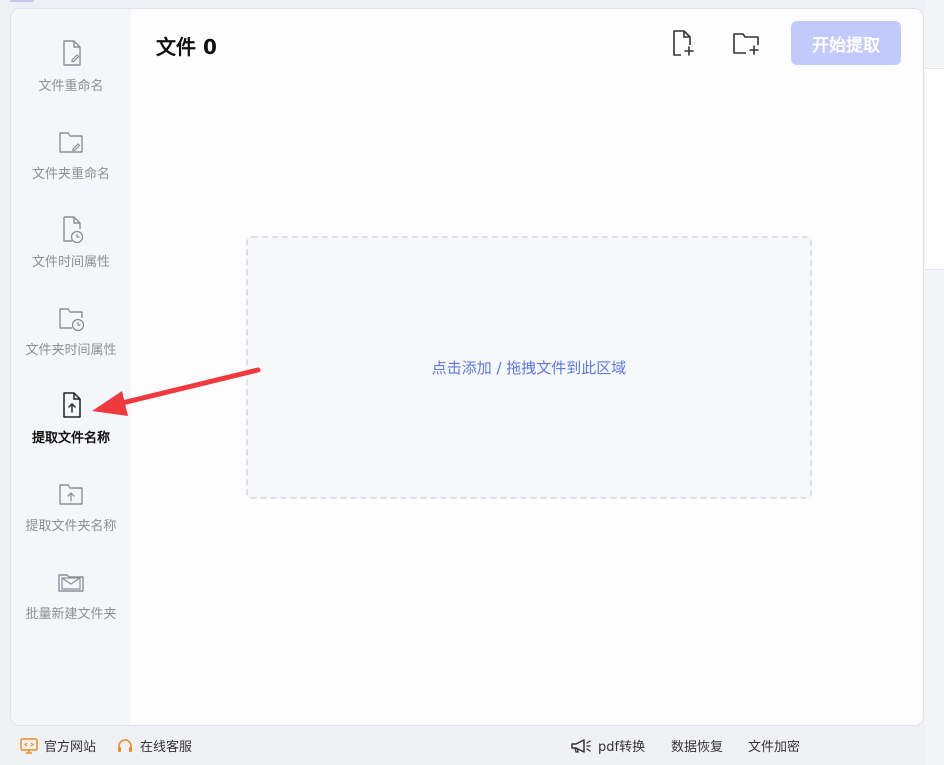 This screenshot has height=765, width=944. I want to click on start-extract-button: 开始提取, so click(846, 43).